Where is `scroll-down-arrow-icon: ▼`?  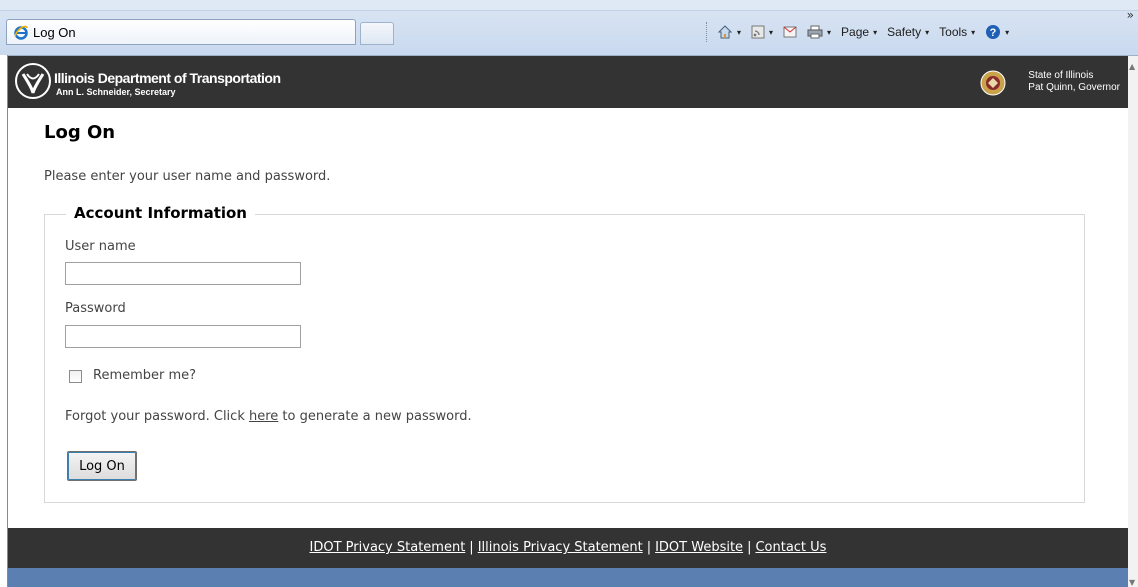 scroll-down-arrow-icon: ▼ is located at coordinates (1132, 582).